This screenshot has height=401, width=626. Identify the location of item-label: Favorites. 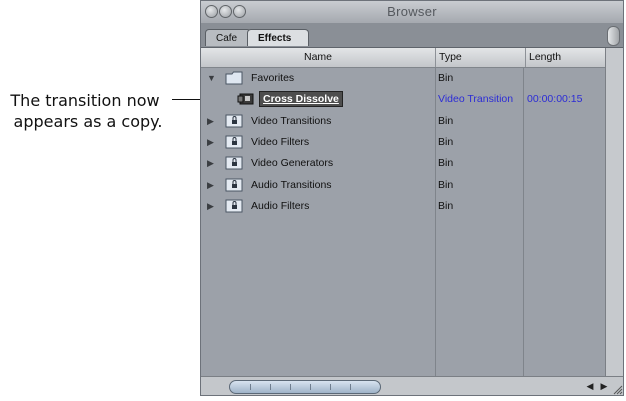
(273, 78).